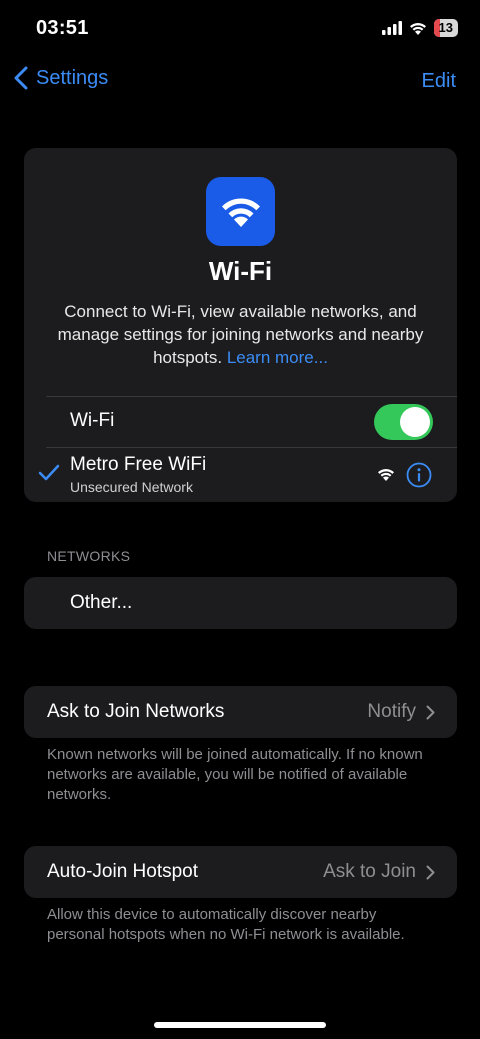 Image resolution: width=480 pixels, height=1039 pixels. Describe the element at coordinates (386, 475) in the screenshot. I see `wifi-signal-icon` at that location.